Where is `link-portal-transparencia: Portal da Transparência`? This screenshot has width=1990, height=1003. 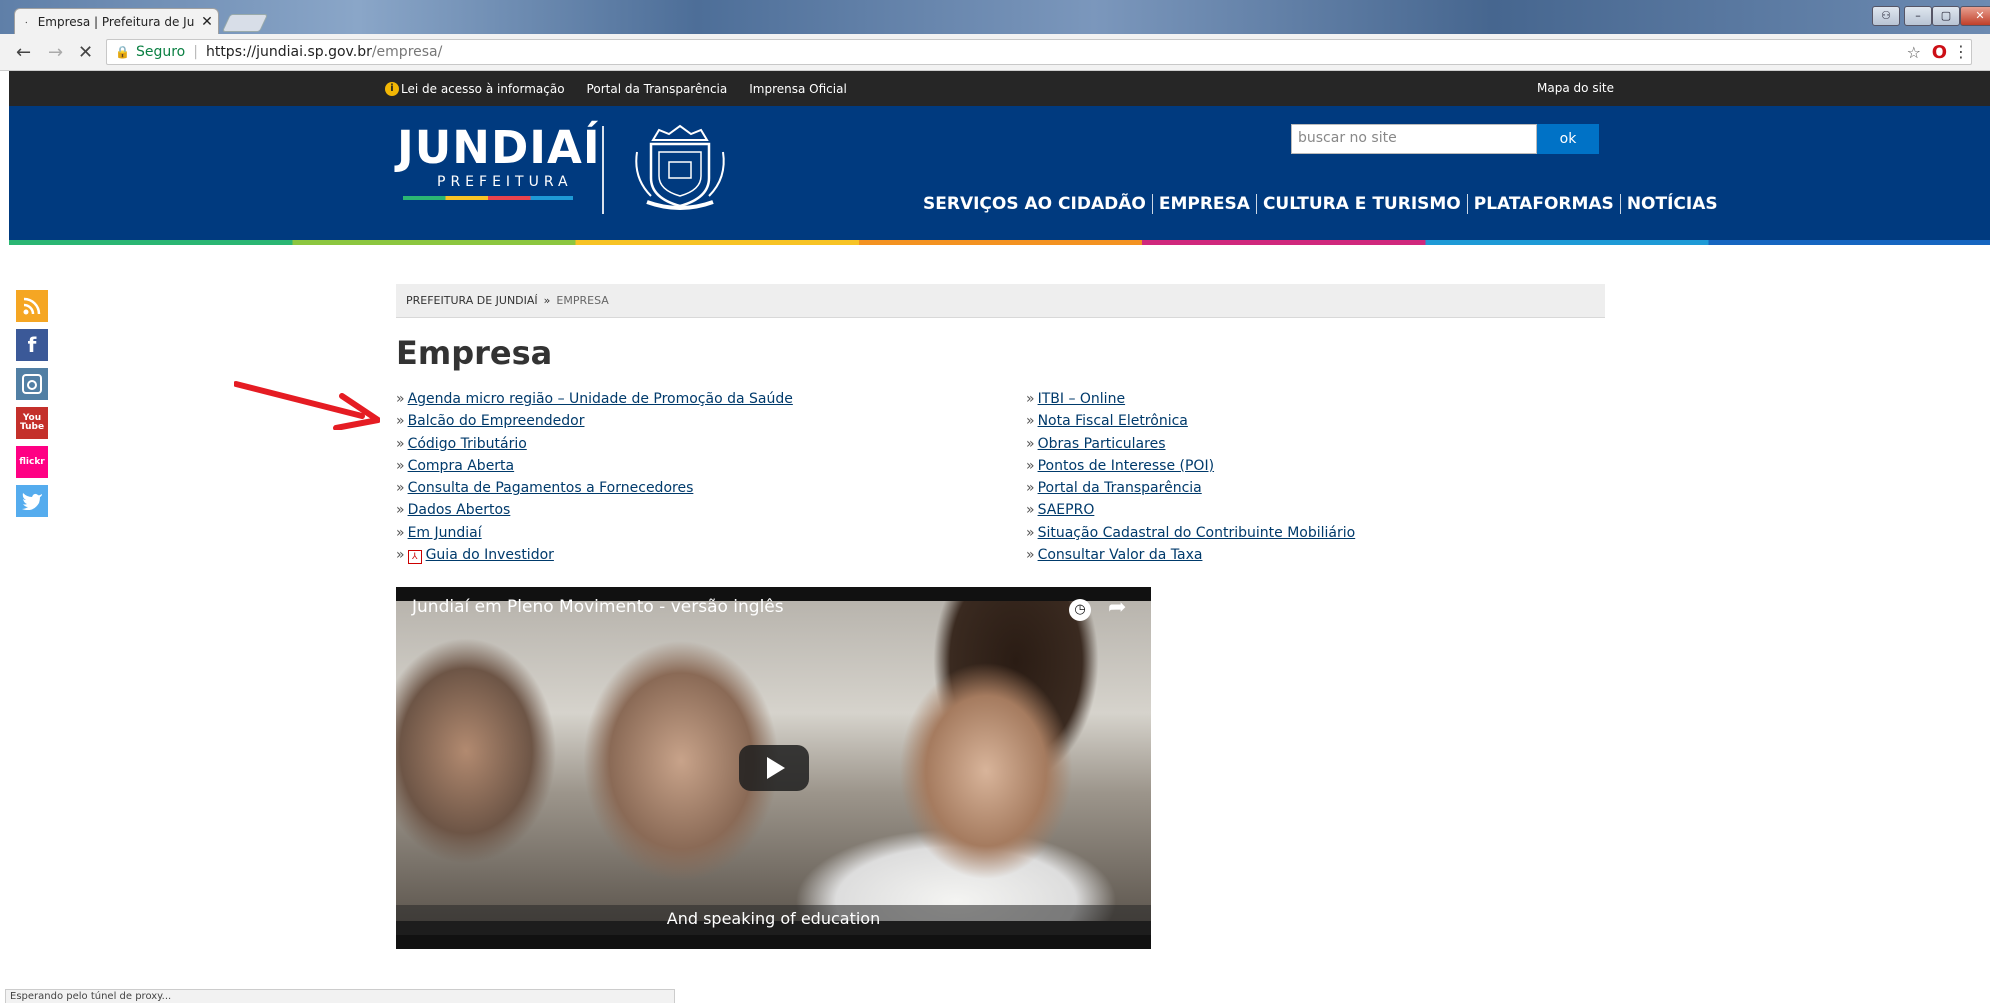 link-portal-transparencia: Portal da Transparência is located at coordinates (1120, 488).